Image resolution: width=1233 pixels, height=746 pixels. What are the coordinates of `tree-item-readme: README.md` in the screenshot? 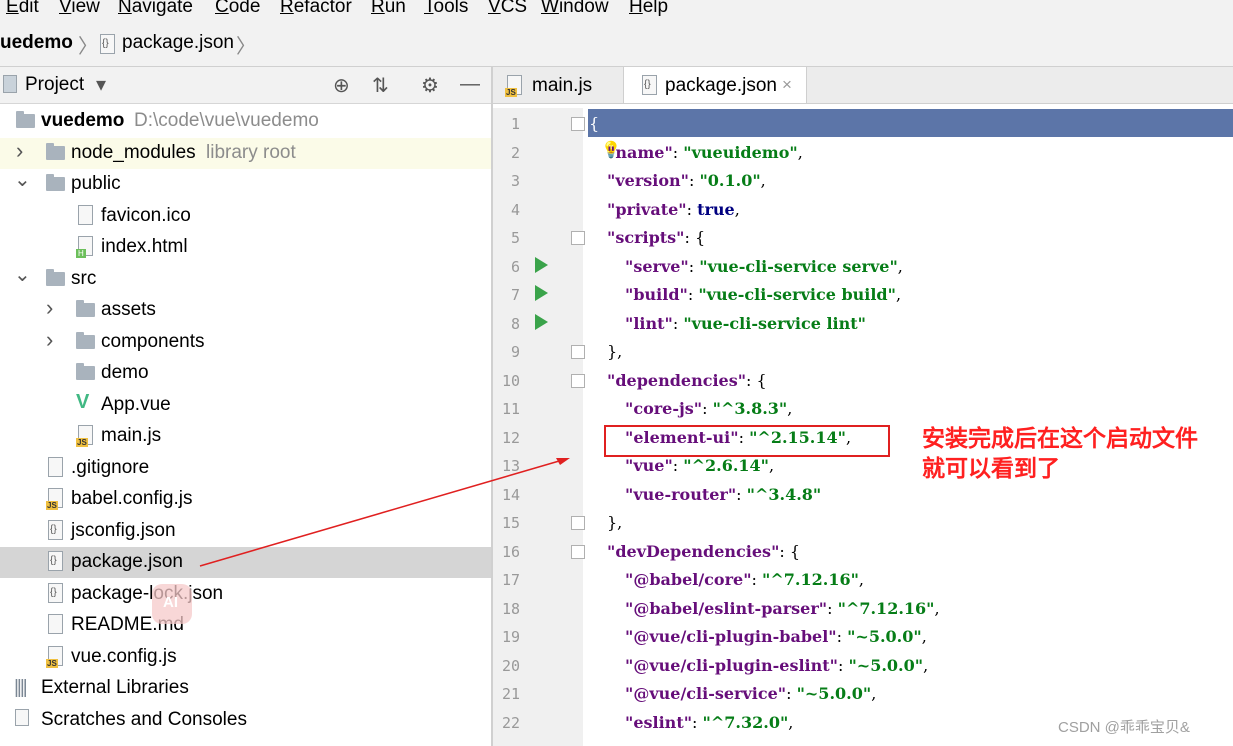 It's located at (245, 625).